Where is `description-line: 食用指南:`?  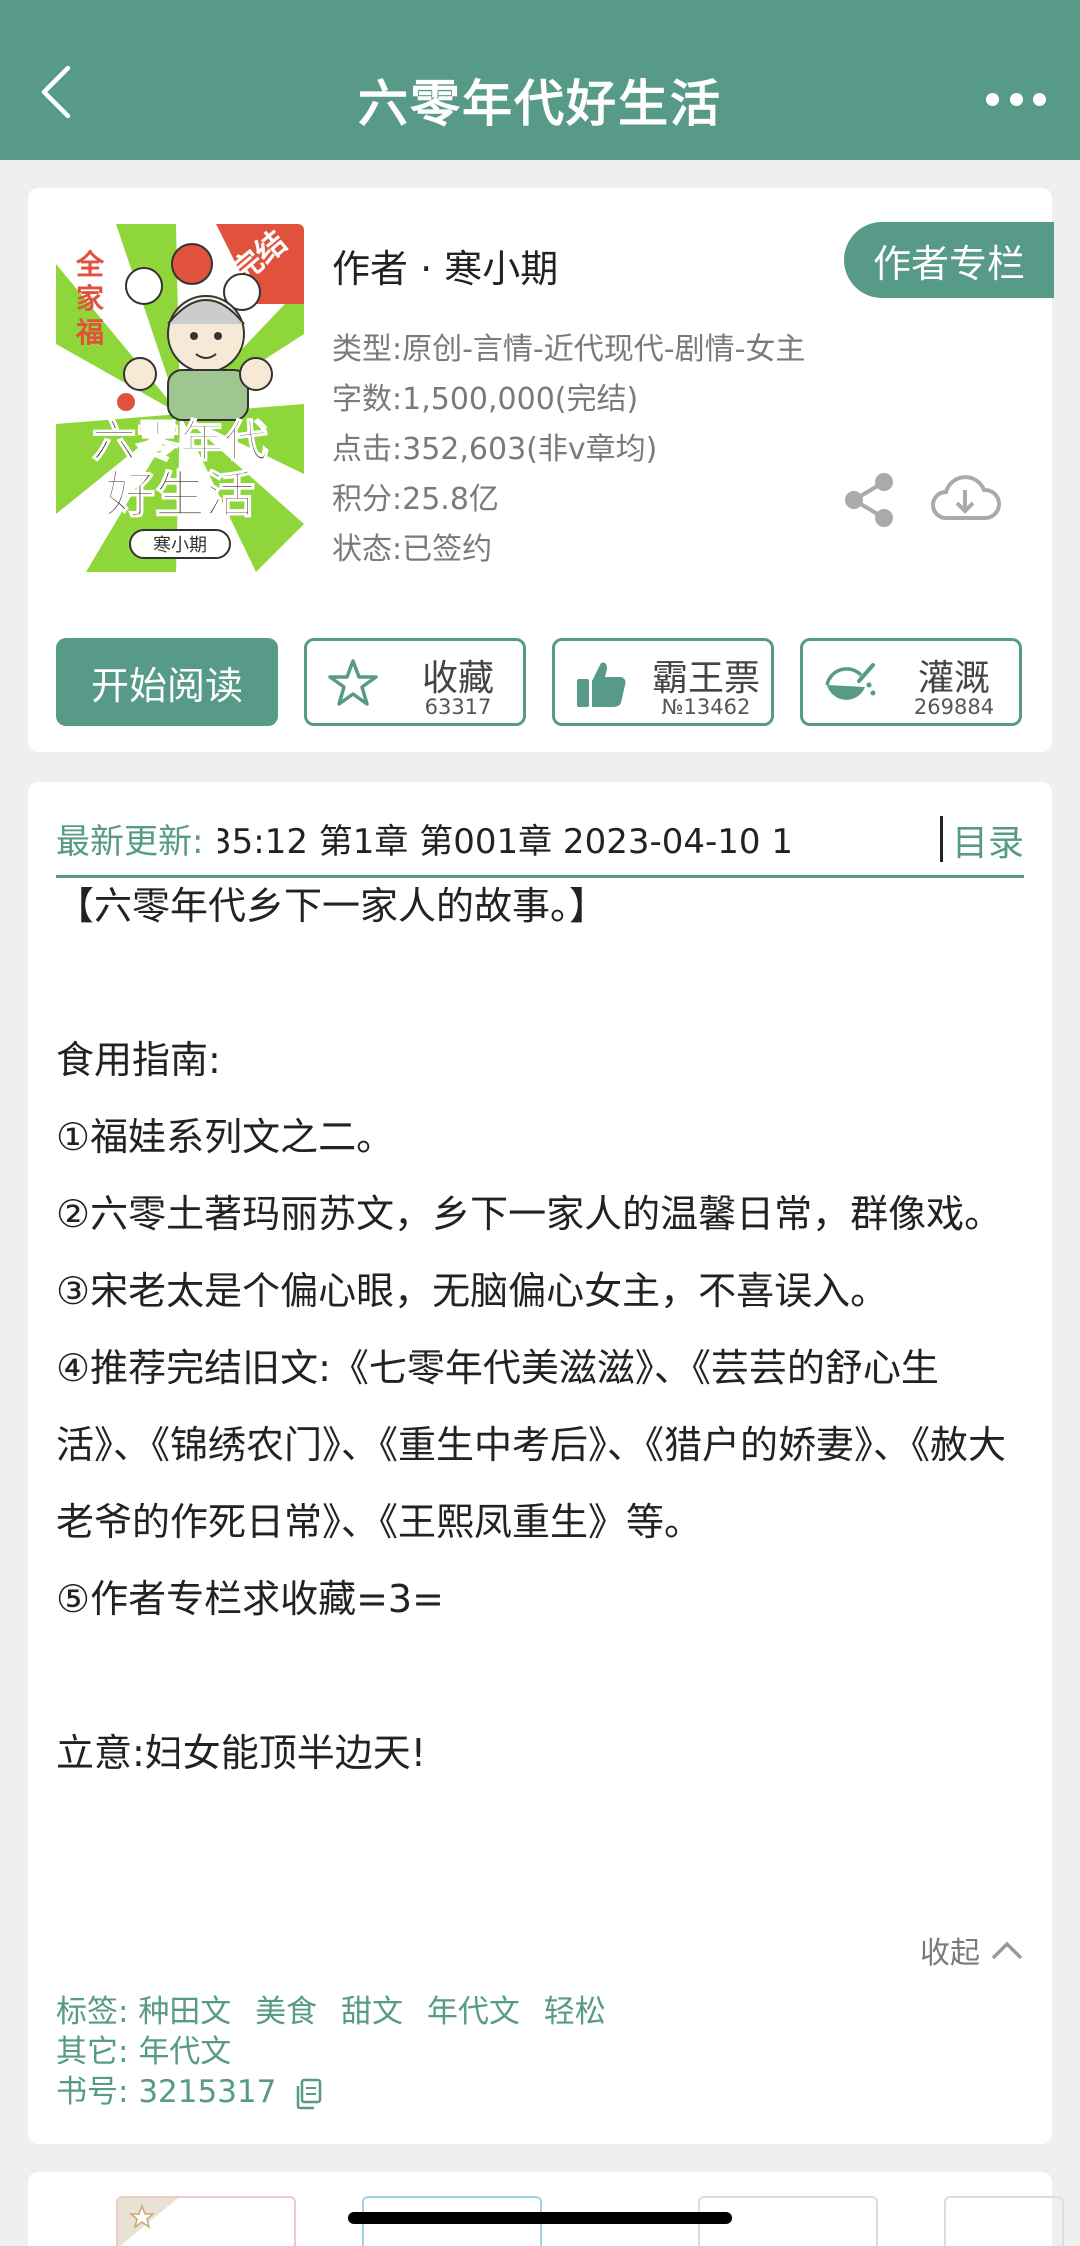
description-line: 食用指南: is located at coordinates (138, 1060).